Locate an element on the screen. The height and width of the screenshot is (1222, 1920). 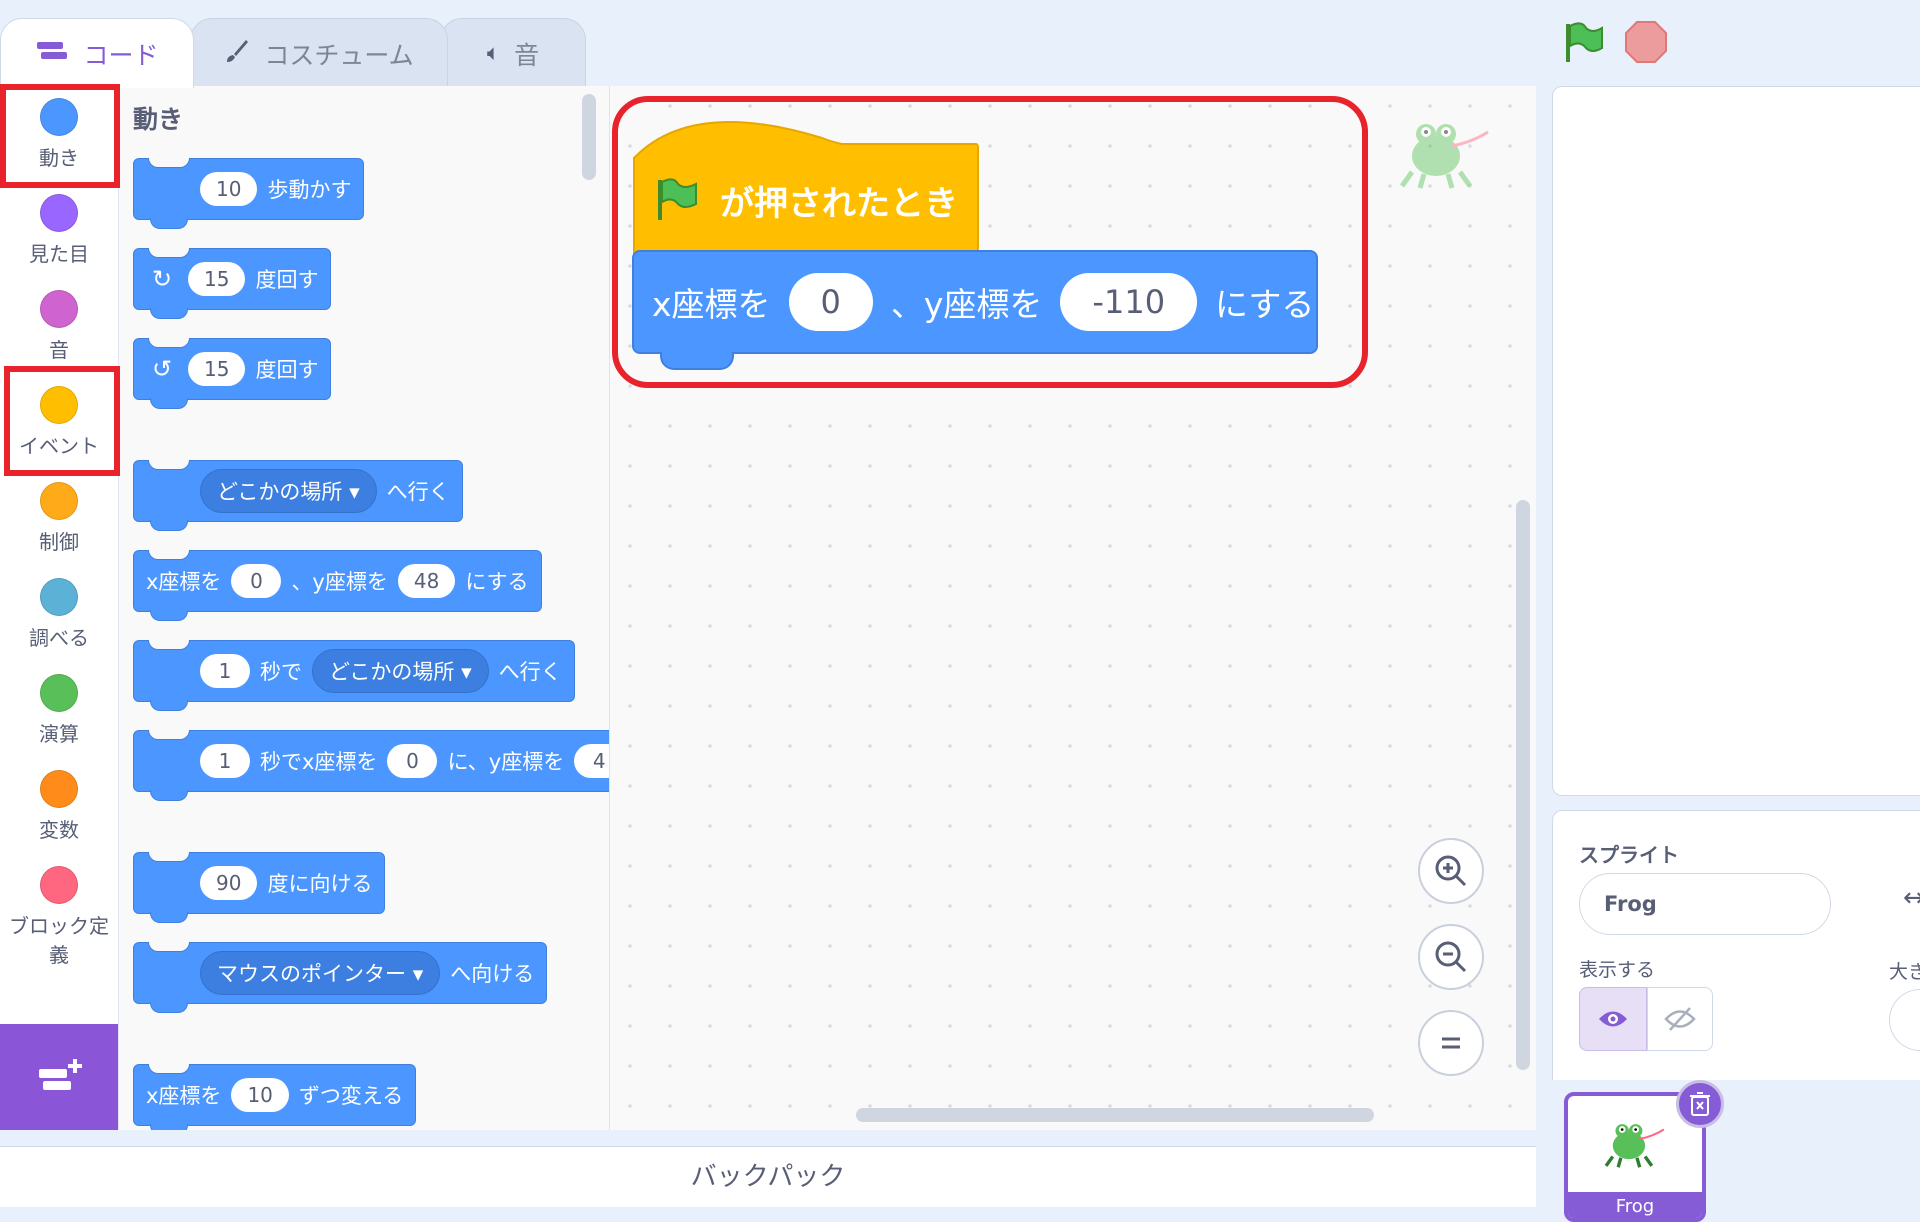
delete-sprite-button is located at coordinates (1700, 1104).